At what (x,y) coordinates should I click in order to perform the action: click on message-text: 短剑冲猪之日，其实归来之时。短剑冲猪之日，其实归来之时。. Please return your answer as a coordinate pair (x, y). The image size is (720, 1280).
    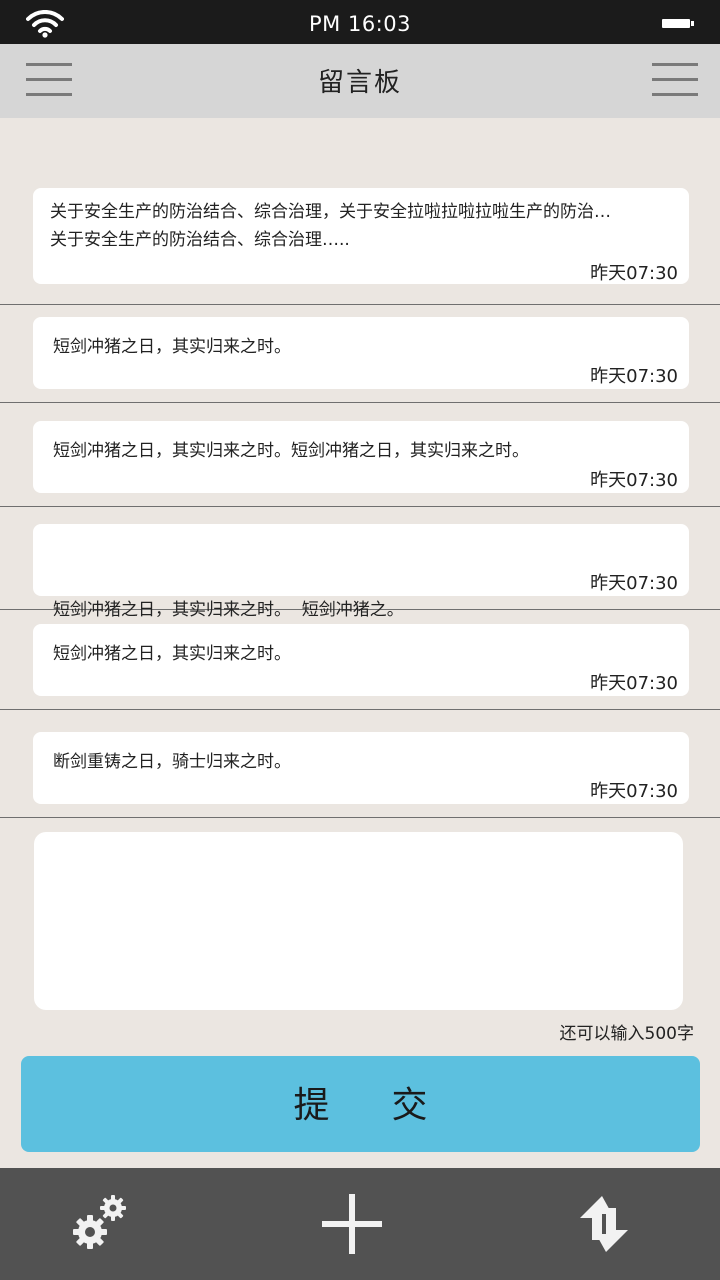
    Looking at the image, I should click on (291, 451).